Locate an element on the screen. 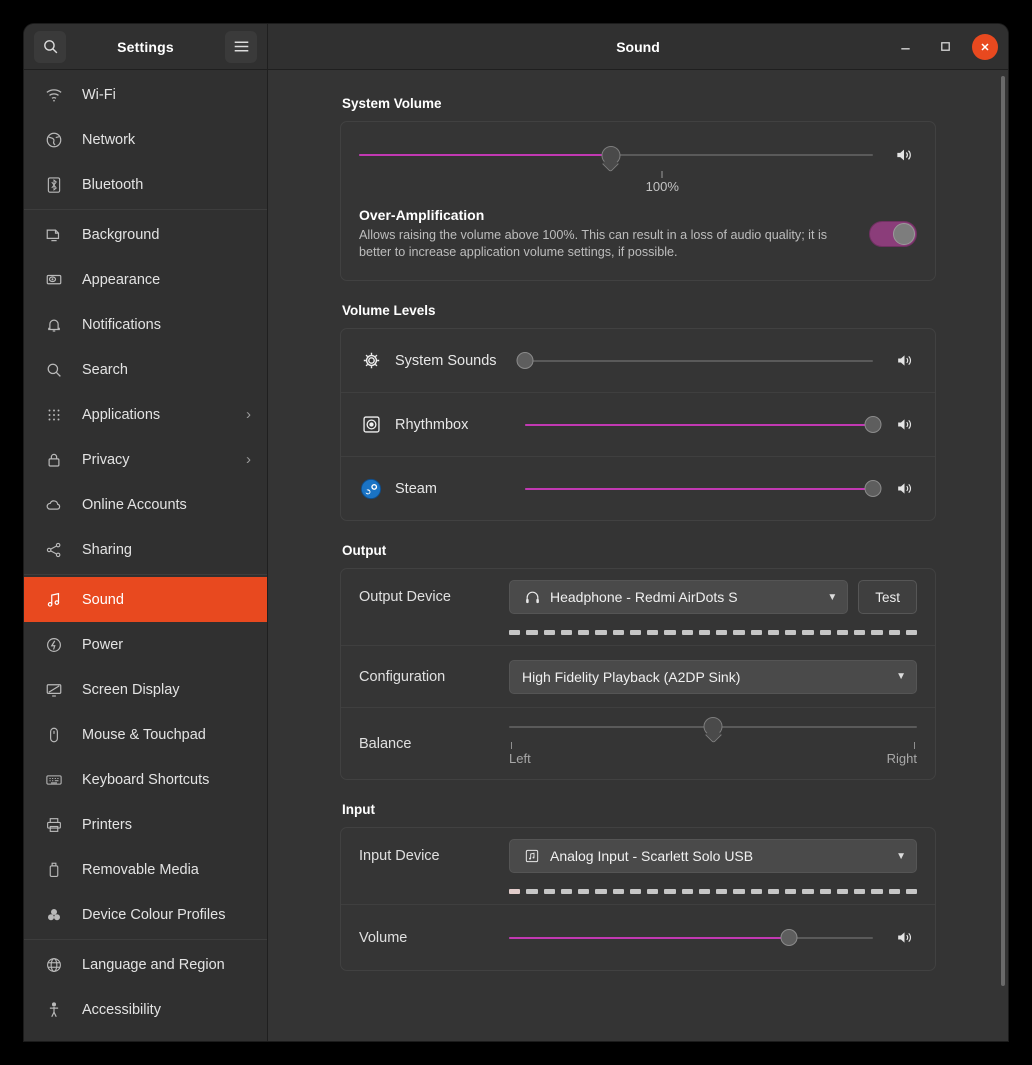 This screenshot has width=1032, height=1065. sidebar-item-search: Search is located at coordinates (145, 369).